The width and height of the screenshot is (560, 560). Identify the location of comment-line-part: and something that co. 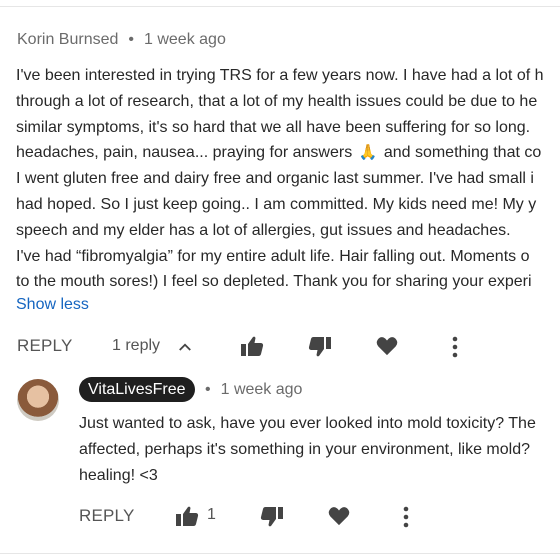
(462, 153).